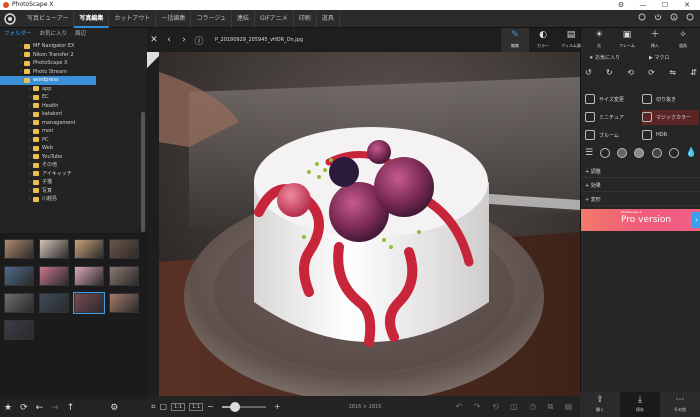  I want to click on menu-item: 写真編集, so click(92, 19).